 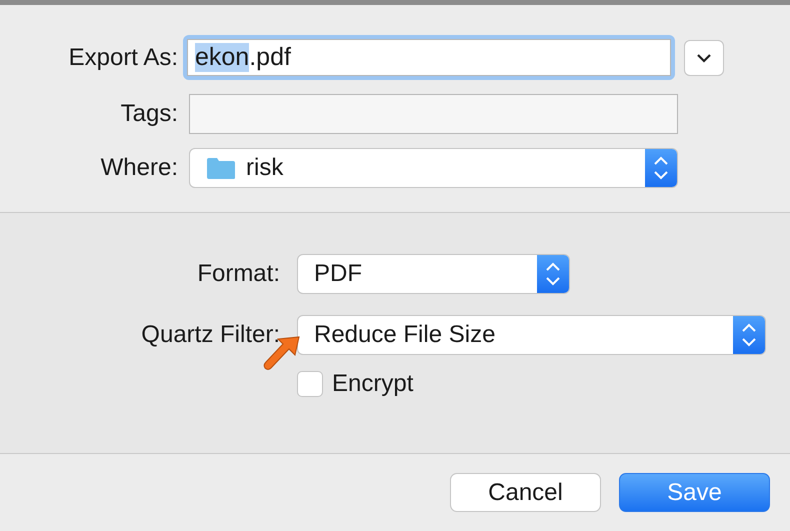 What do you see at coordinates (525, 492) in the screenshot?
I see `cancel-button: Cancel` at bounding box center [525, 492].